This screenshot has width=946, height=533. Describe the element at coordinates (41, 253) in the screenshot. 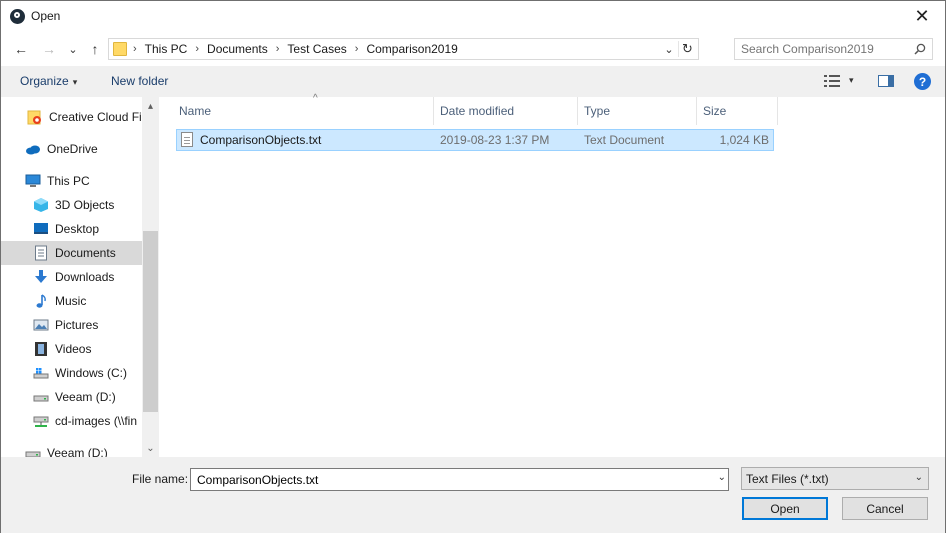

I see `documents-icon` at that location.